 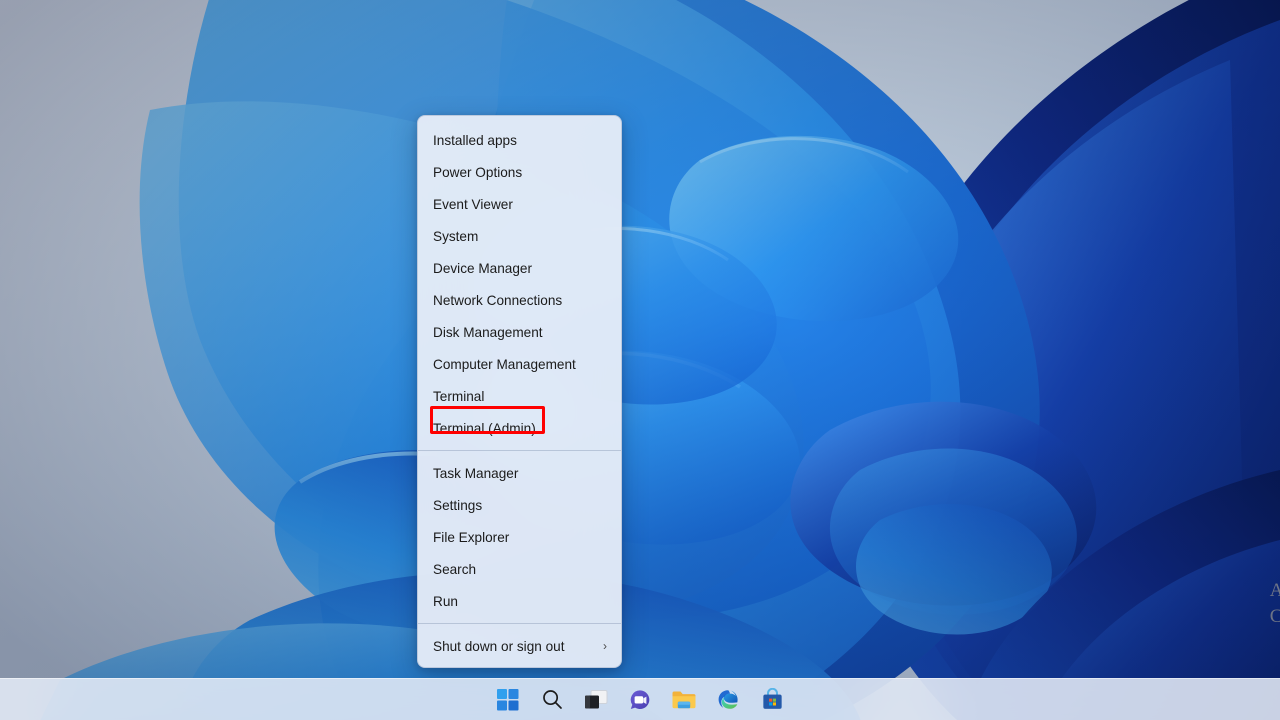 I want to click on menu-item-computer-management: Computer Management, so click(x=519, y=364).